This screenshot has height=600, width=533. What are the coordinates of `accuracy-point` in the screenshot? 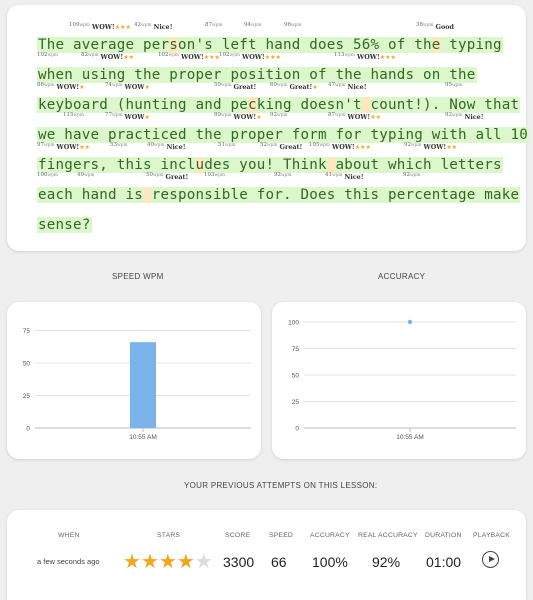 It's located at (410, 322).